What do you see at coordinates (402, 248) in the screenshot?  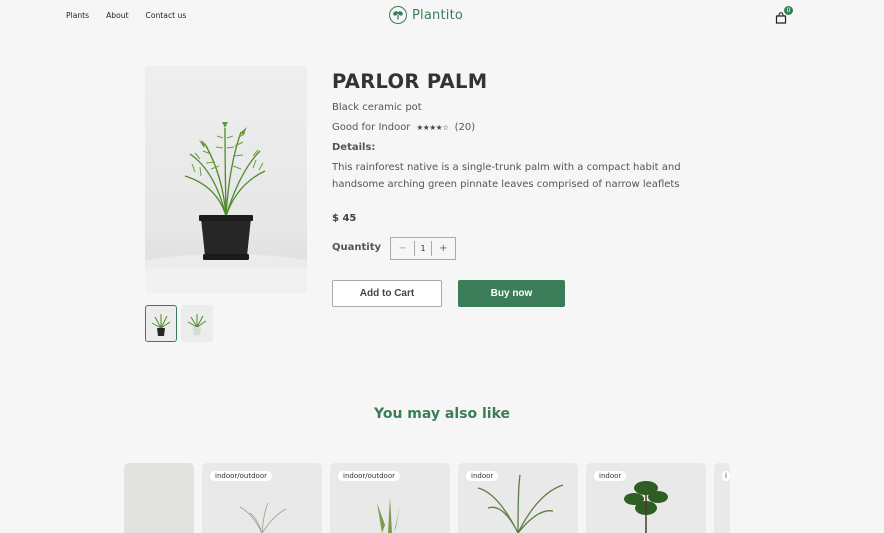 I see `decrease-quantity-button: −` at bounding box center [402, 248].